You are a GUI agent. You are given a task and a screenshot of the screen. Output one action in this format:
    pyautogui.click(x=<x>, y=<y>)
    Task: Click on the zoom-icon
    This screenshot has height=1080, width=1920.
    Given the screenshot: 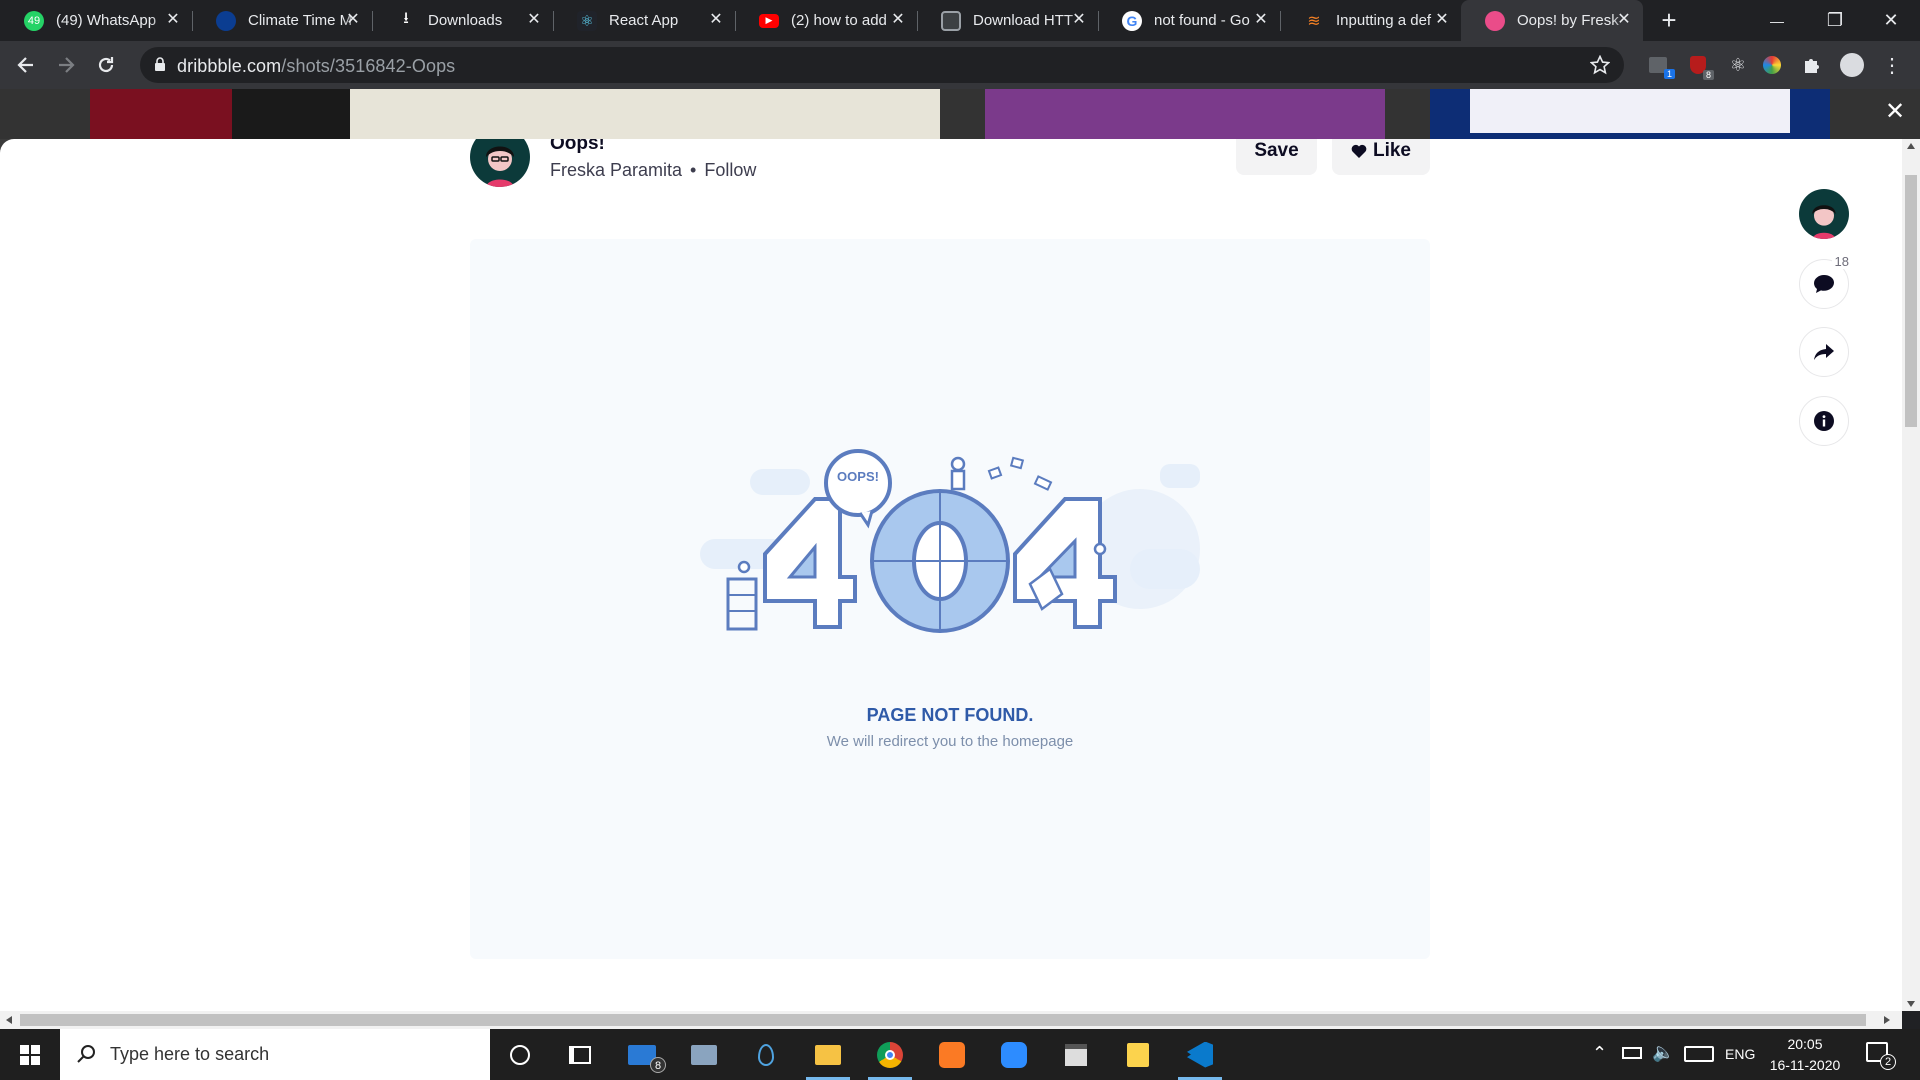 What is the action you would take?
    pyautogui.click(x=1014, y=1054)
    